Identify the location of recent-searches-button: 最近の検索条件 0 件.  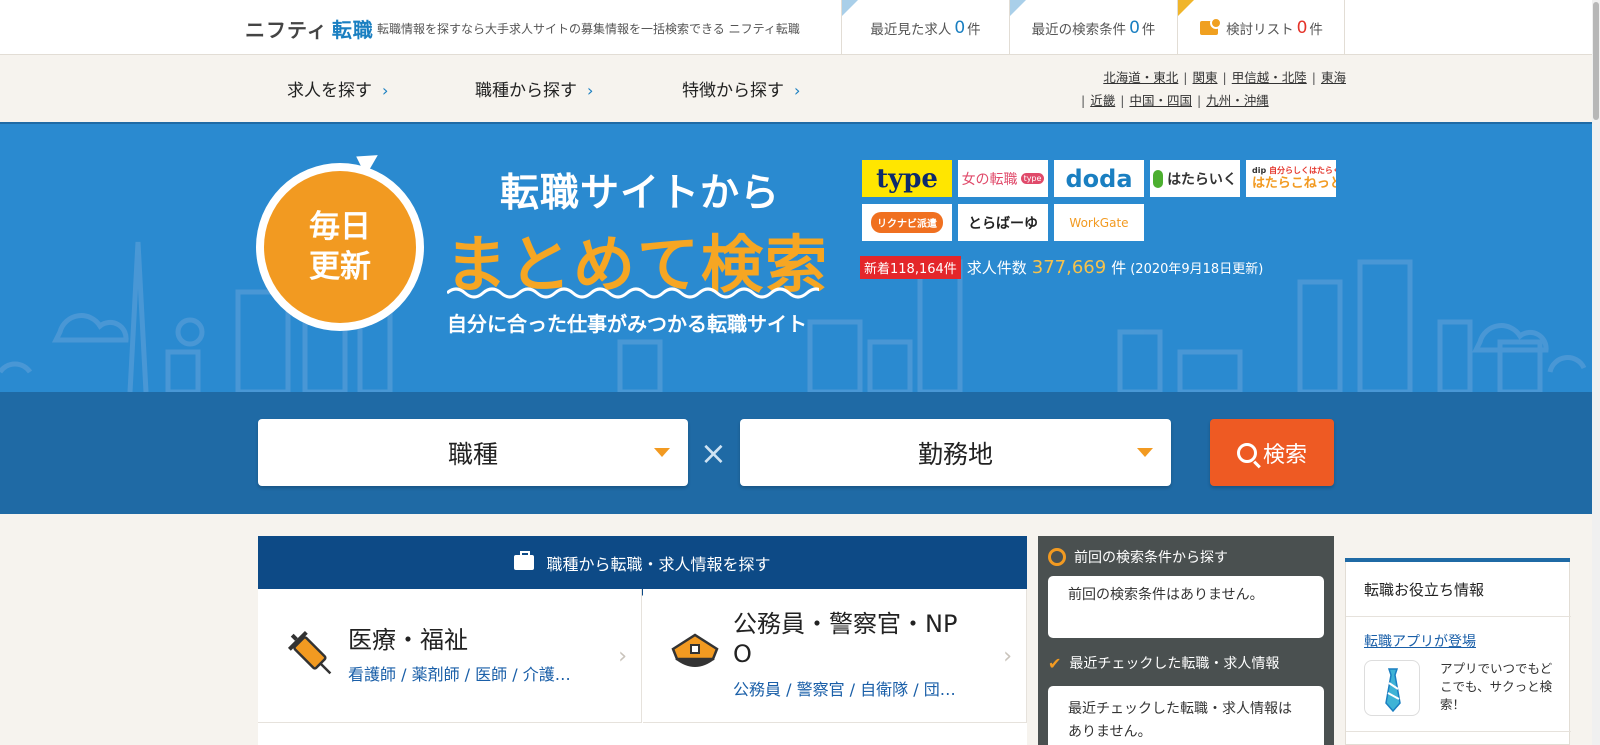
(1093, 27).